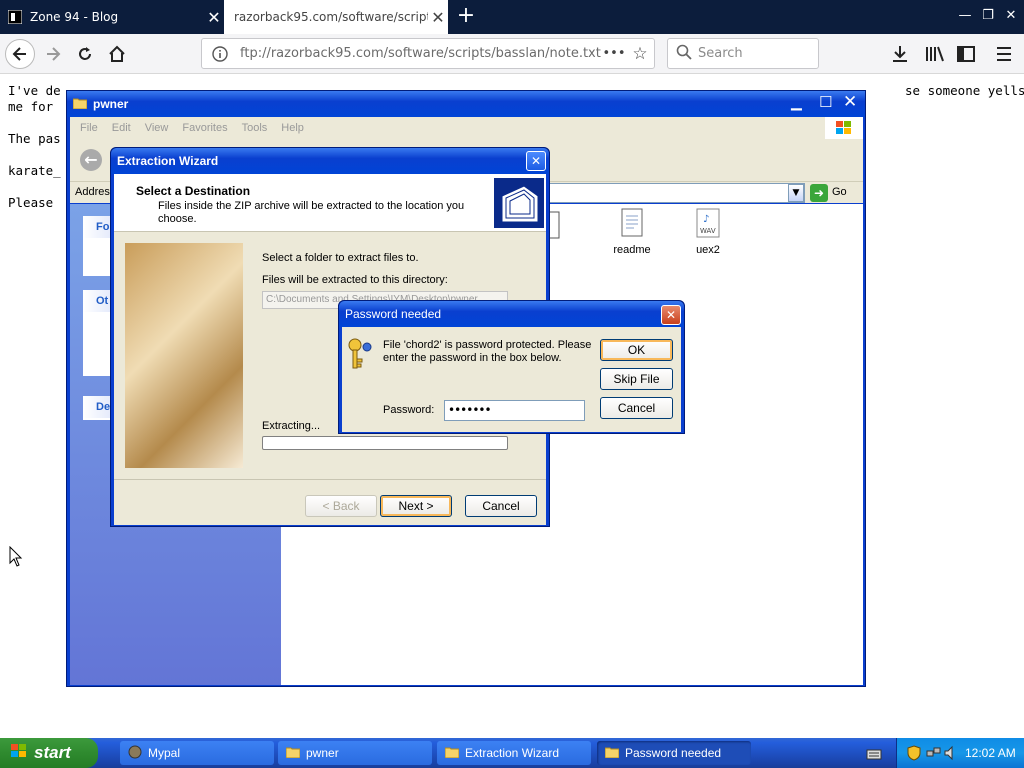 The width and height of the screenshot is (1024, 768). What do you see at coordinates (965, 16) in the screenshot?
I see `minimize-icon: —` at bounding box center [965, 16].